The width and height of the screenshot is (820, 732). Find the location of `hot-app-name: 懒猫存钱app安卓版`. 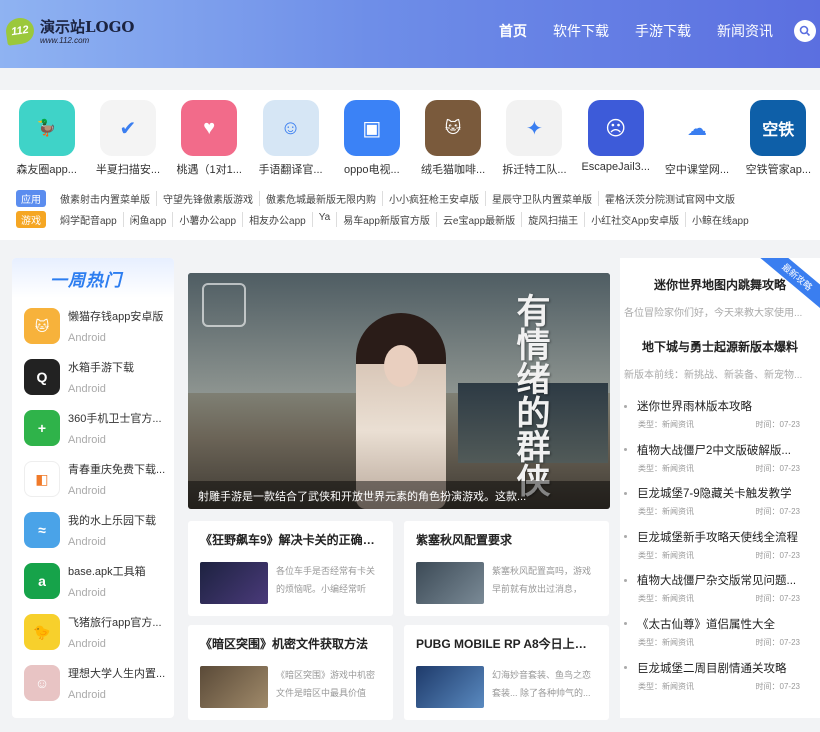

hot-app-name: 懒猫存钱app安卓版 is located at coordinates (120, 316).